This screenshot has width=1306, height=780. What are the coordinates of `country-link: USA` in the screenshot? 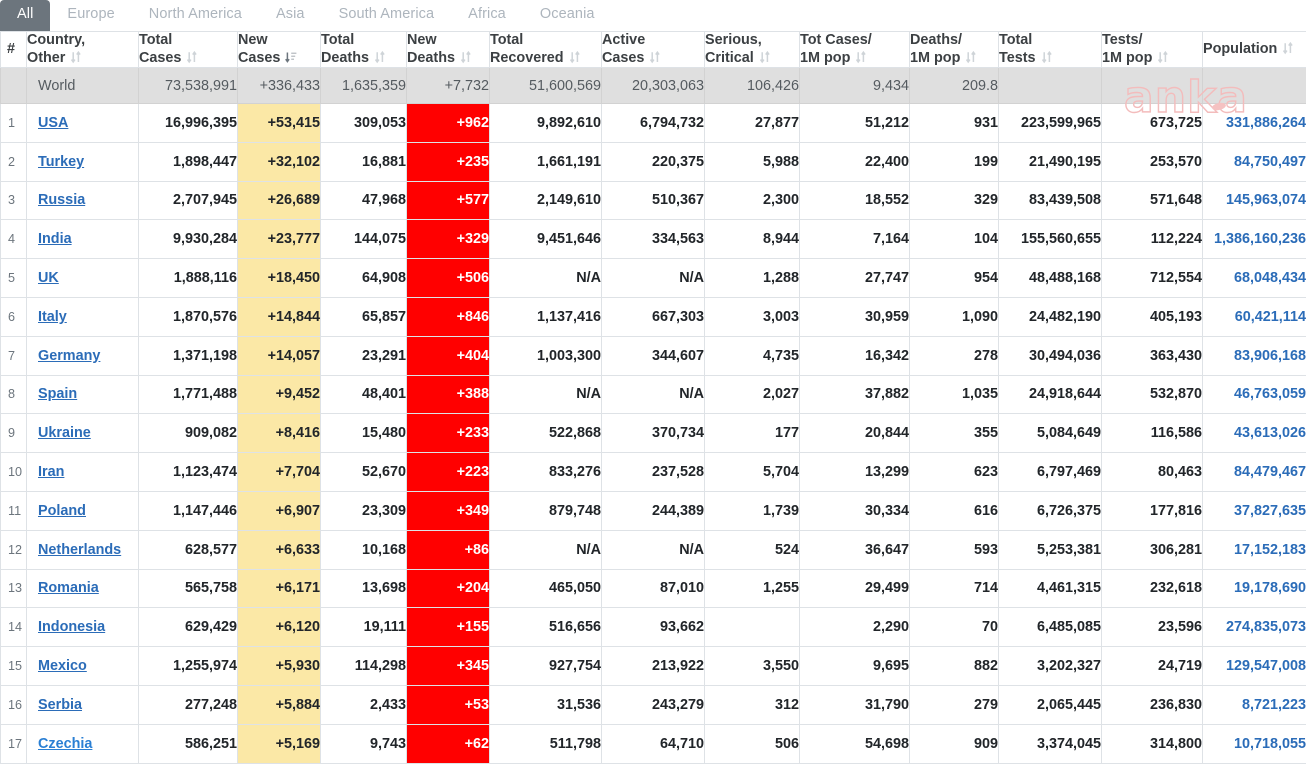 It's located at (53, 123).